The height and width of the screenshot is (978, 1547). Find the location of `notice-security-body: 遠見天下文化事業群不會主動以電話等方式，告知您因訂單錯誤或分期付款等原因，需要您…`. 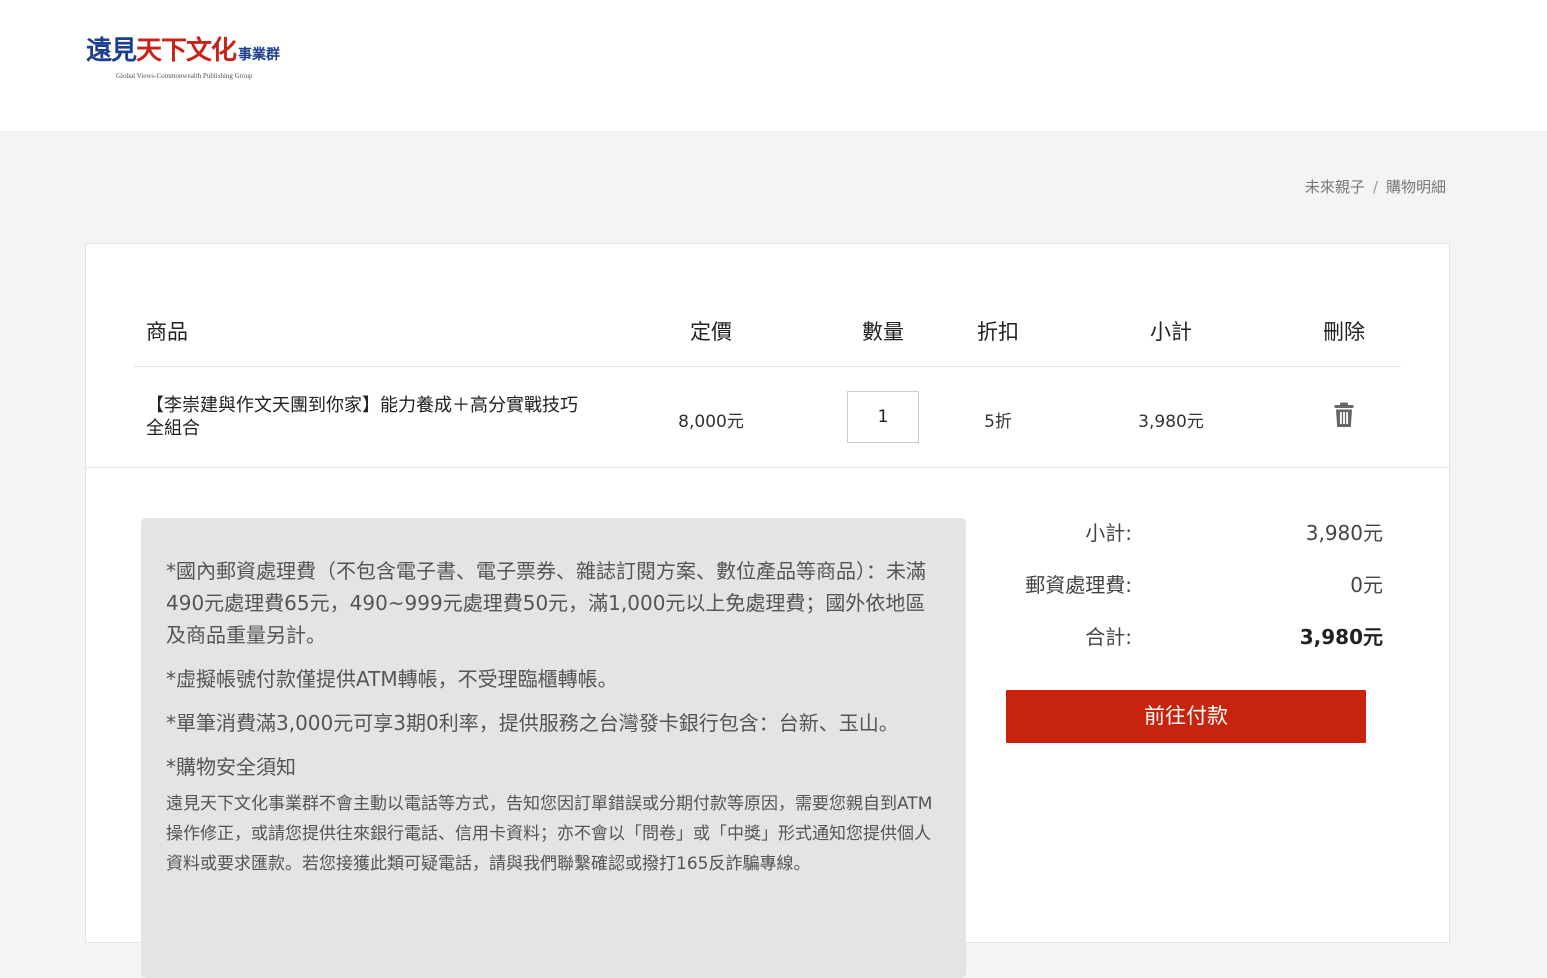

notice-security-body: 遠見天下文化事業群不會主動以電話等方式，告知您因訂單錯誤或分期付款等原因，需要您… is located at coordinates (549, 834).